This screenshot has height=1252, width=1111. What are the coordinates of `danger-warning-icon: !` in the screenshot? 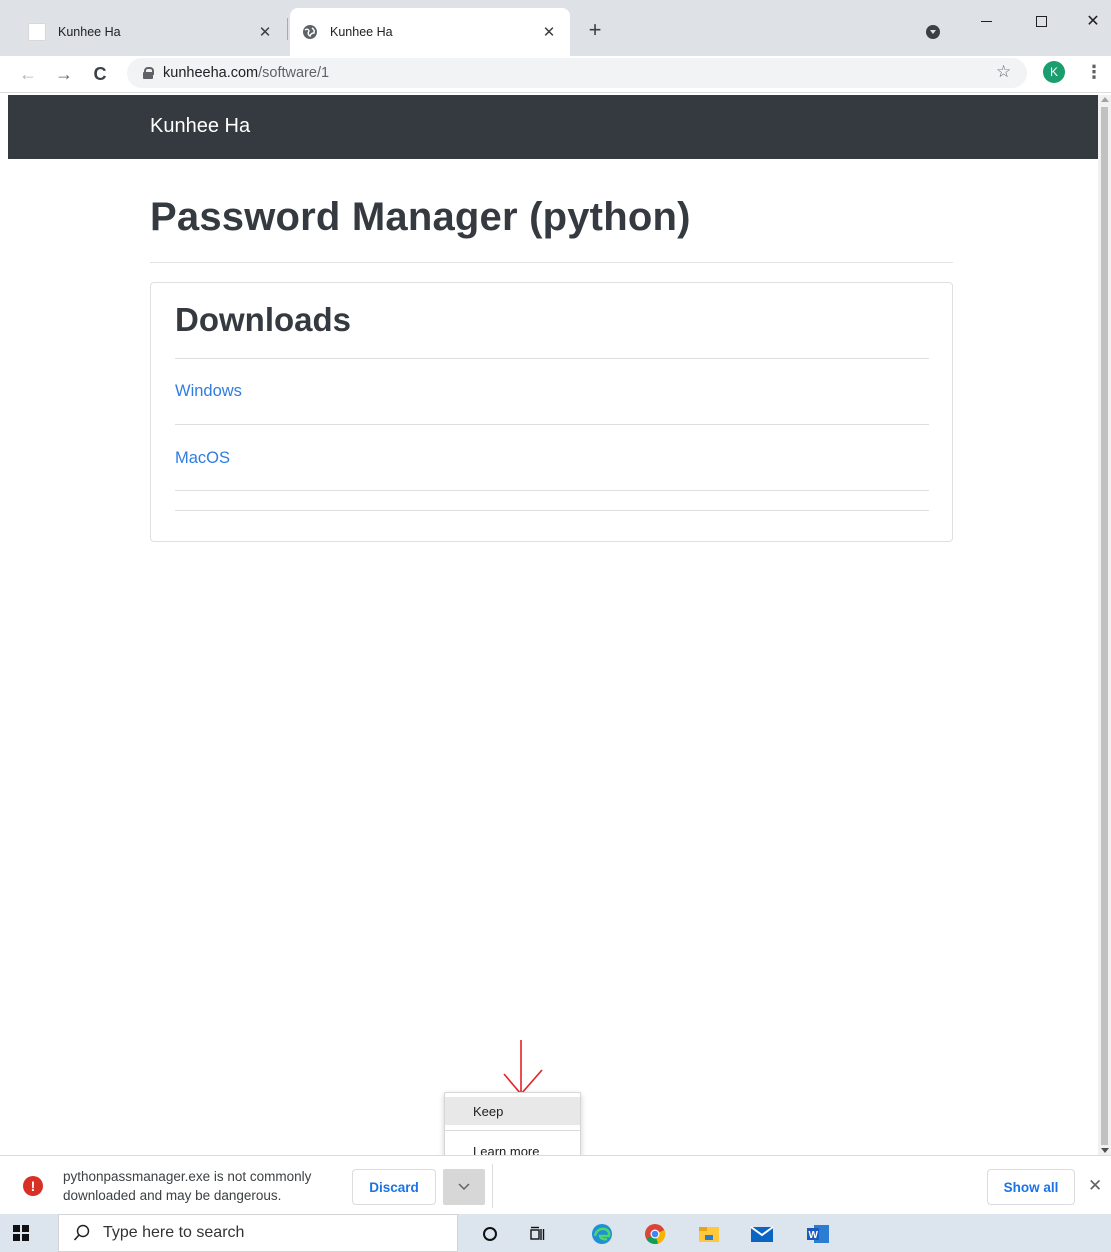 It's located at (33, 1186).